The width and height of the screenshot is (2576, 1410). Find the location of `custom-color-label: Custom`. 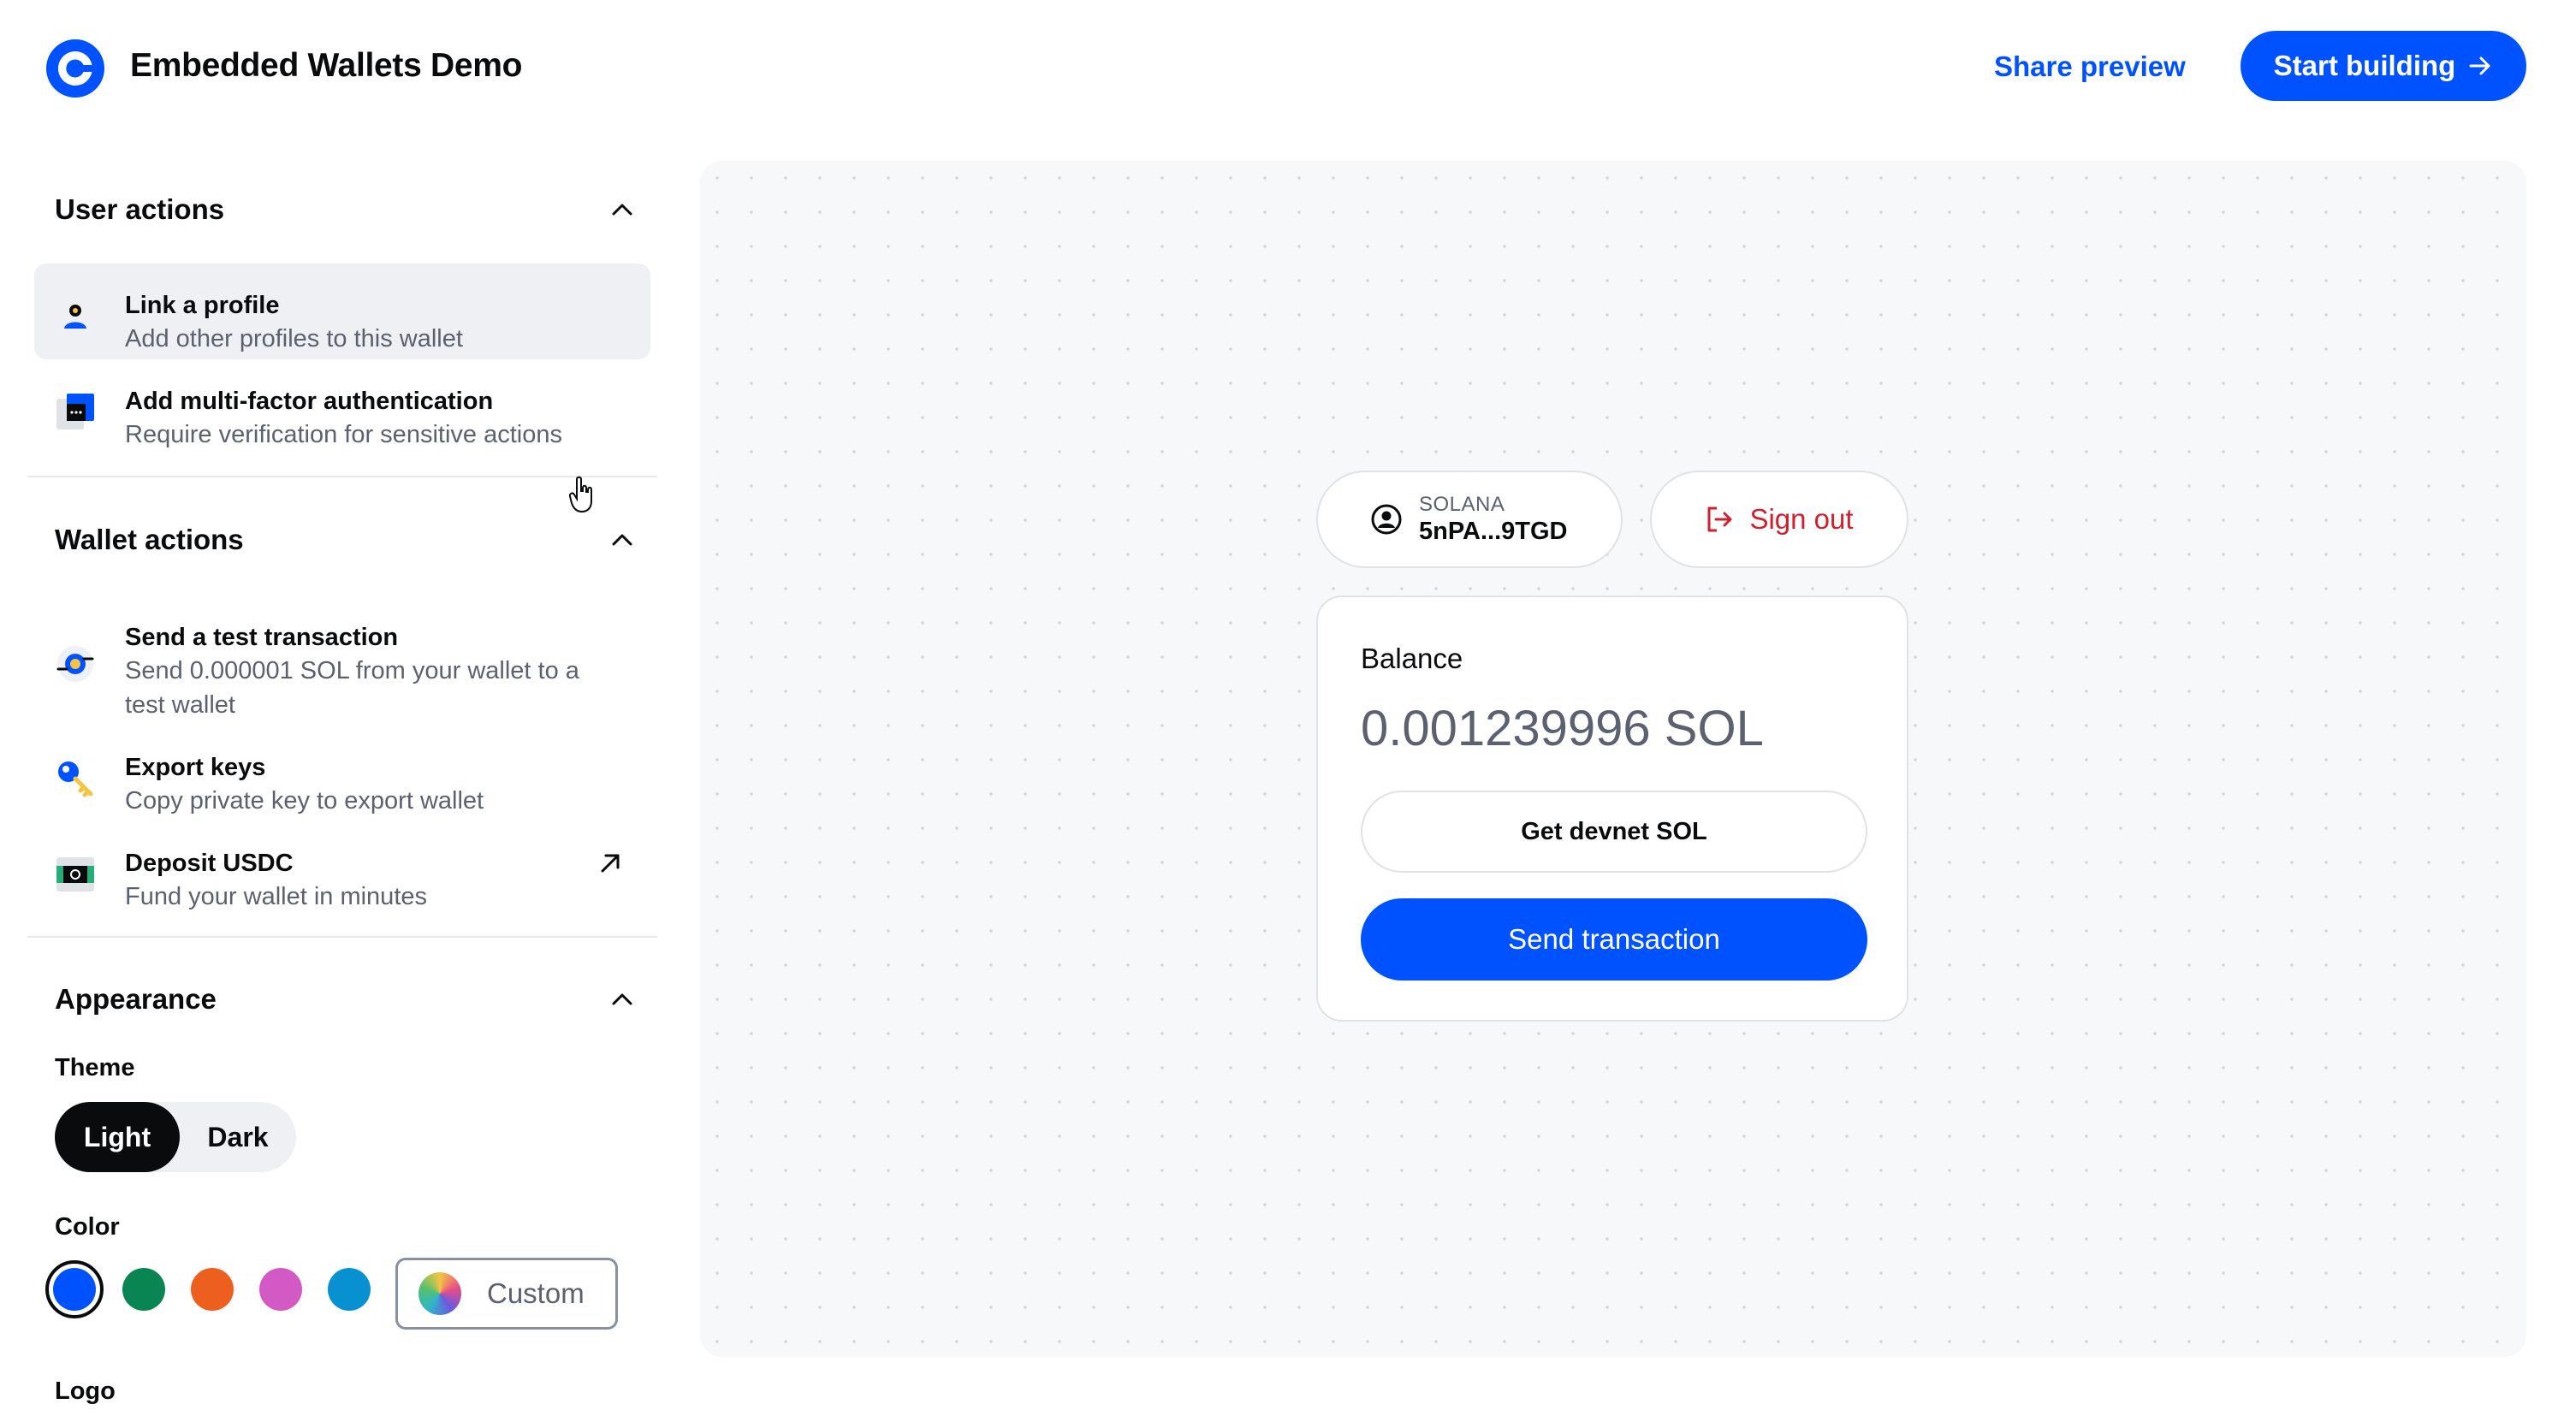

custom-color-label: Custom is located at coordinates (536, 1293).